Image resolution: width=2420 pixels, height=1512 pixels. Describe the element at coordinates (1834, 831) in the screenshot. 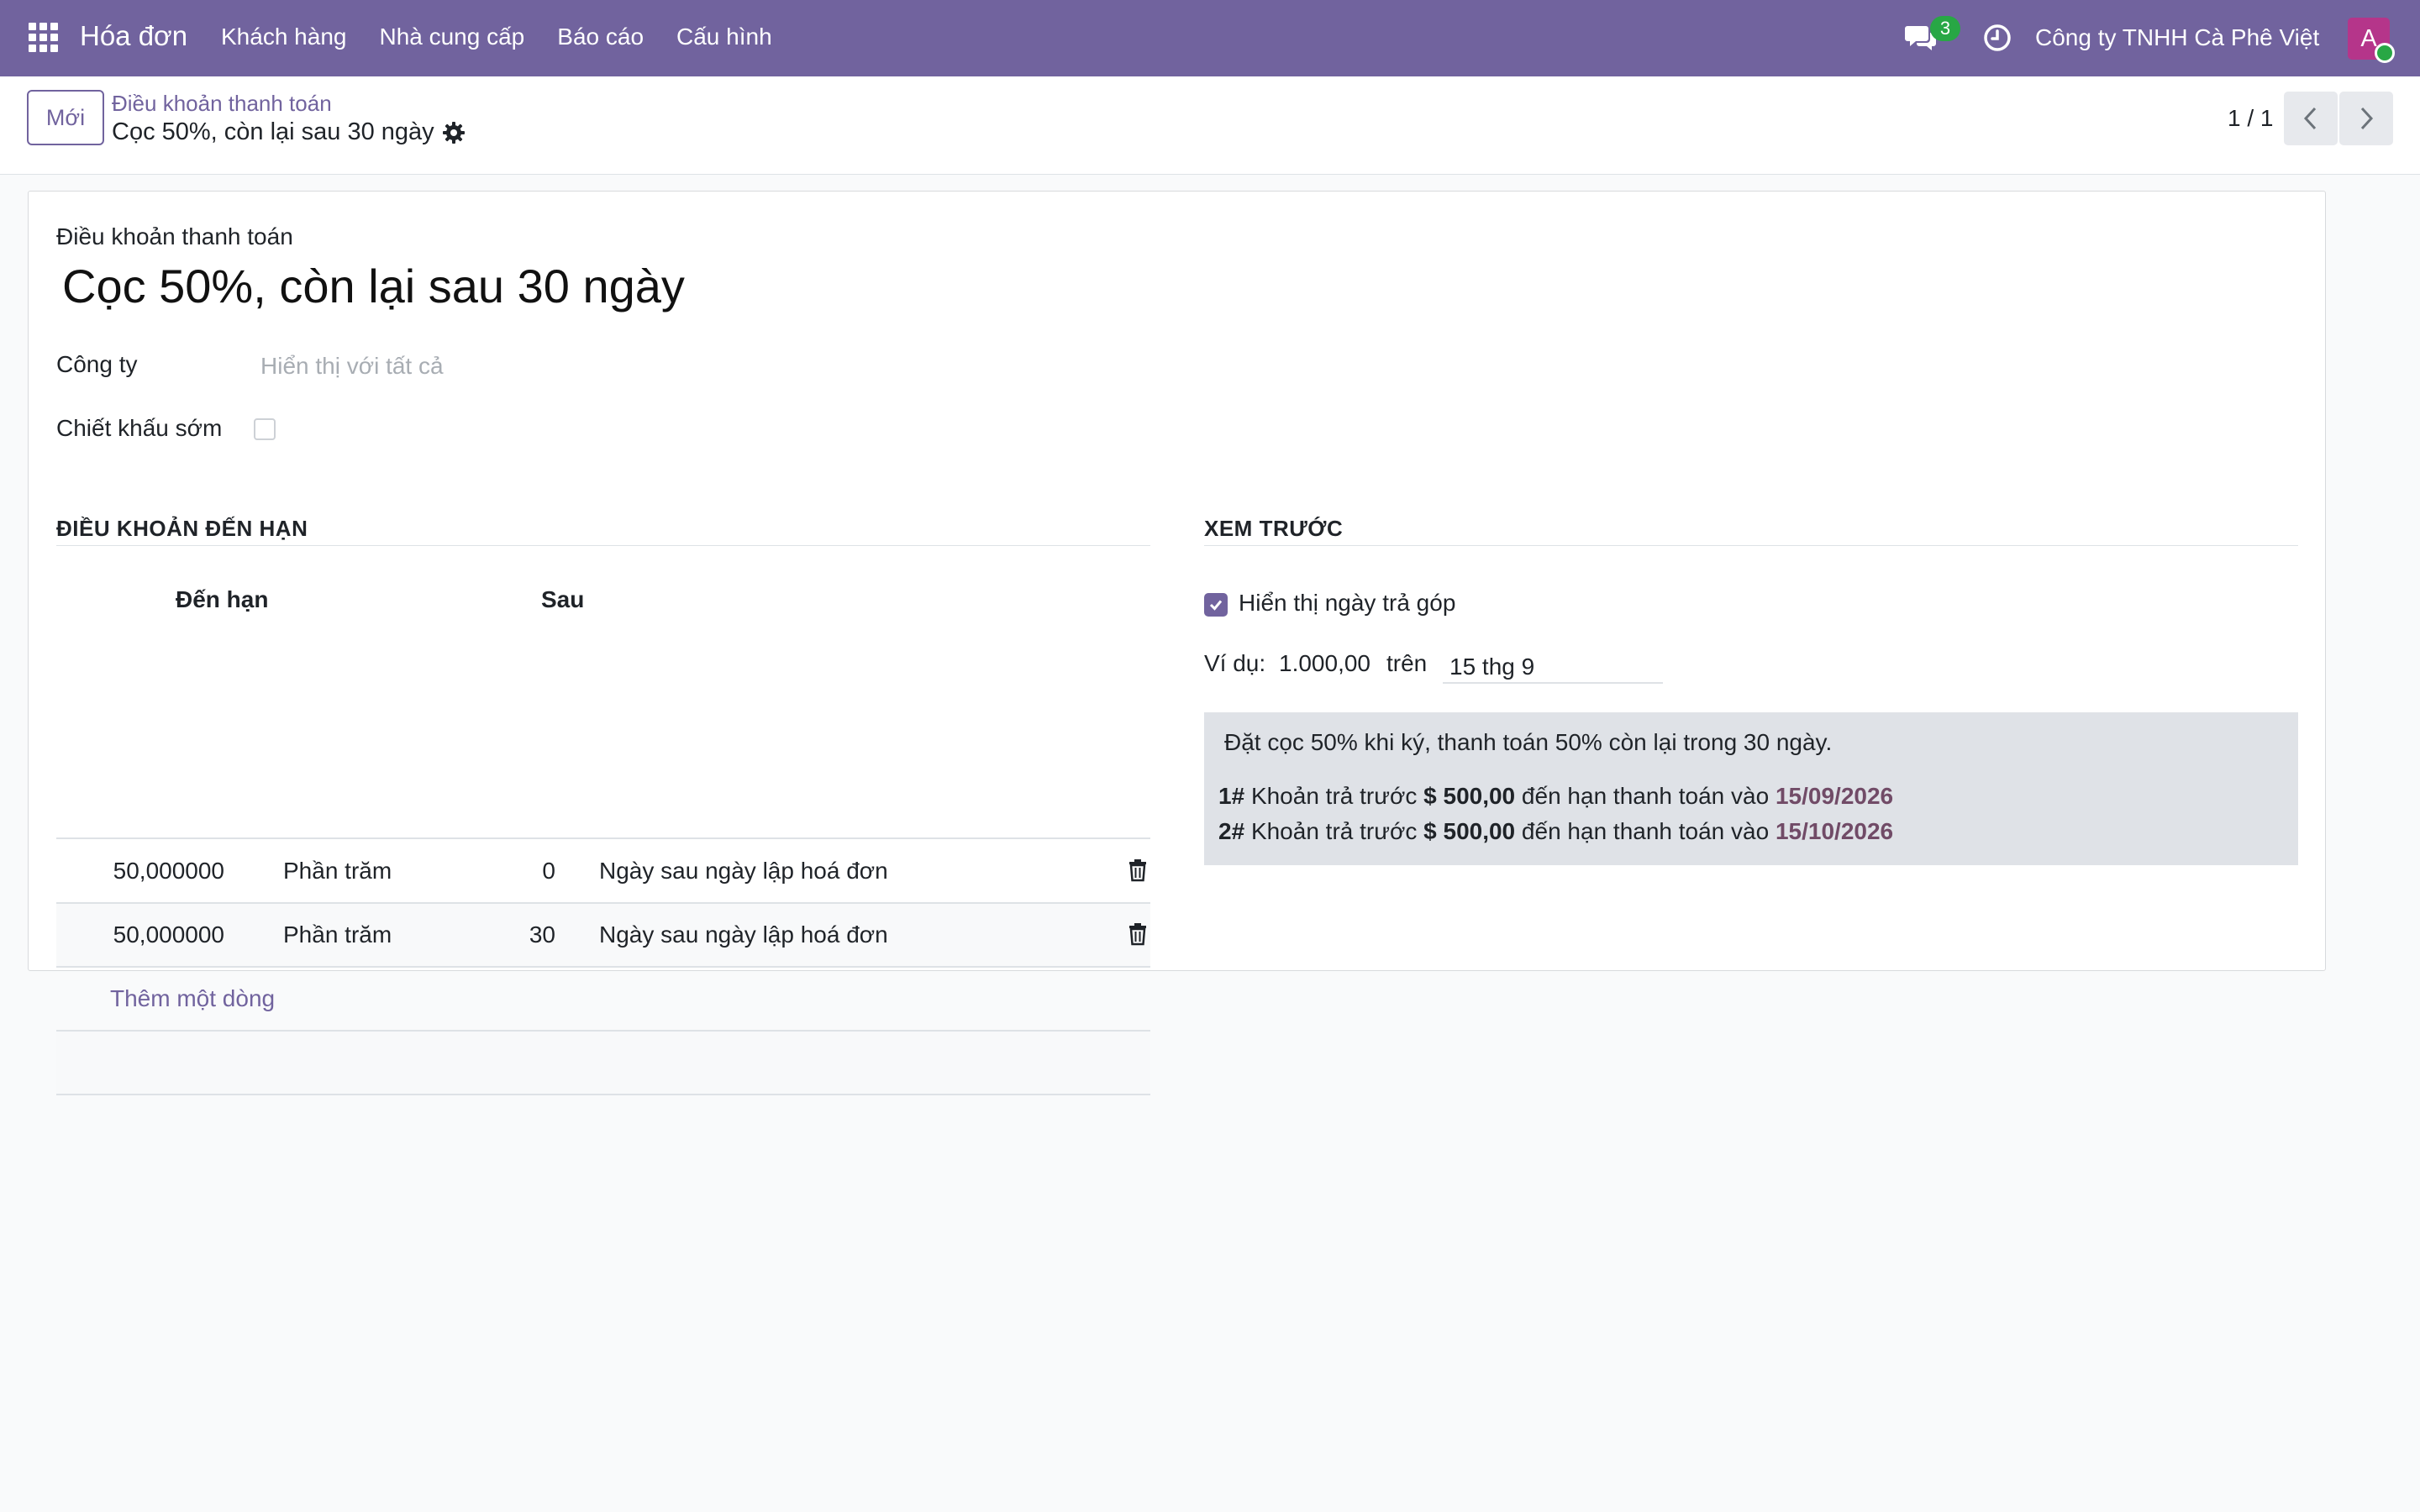

I see `installment-date: 15/10/2026` at that location.